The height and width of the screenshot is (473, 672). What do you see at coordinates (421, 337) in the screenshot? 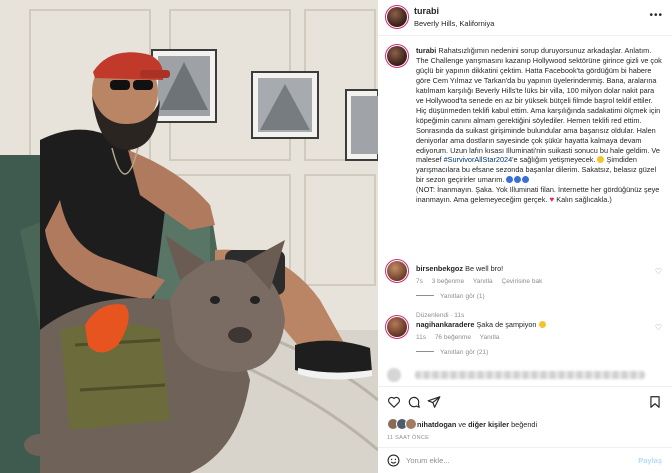
I see `comment-time: 11s` at bounding box center [421, 337].